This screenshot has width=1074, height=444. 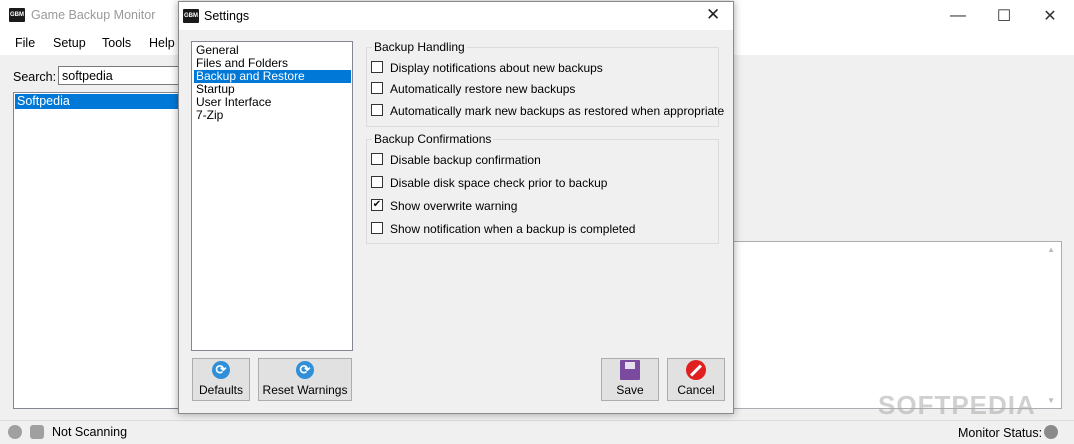 I want to click on shield-icon, so click(x=37, y=432).